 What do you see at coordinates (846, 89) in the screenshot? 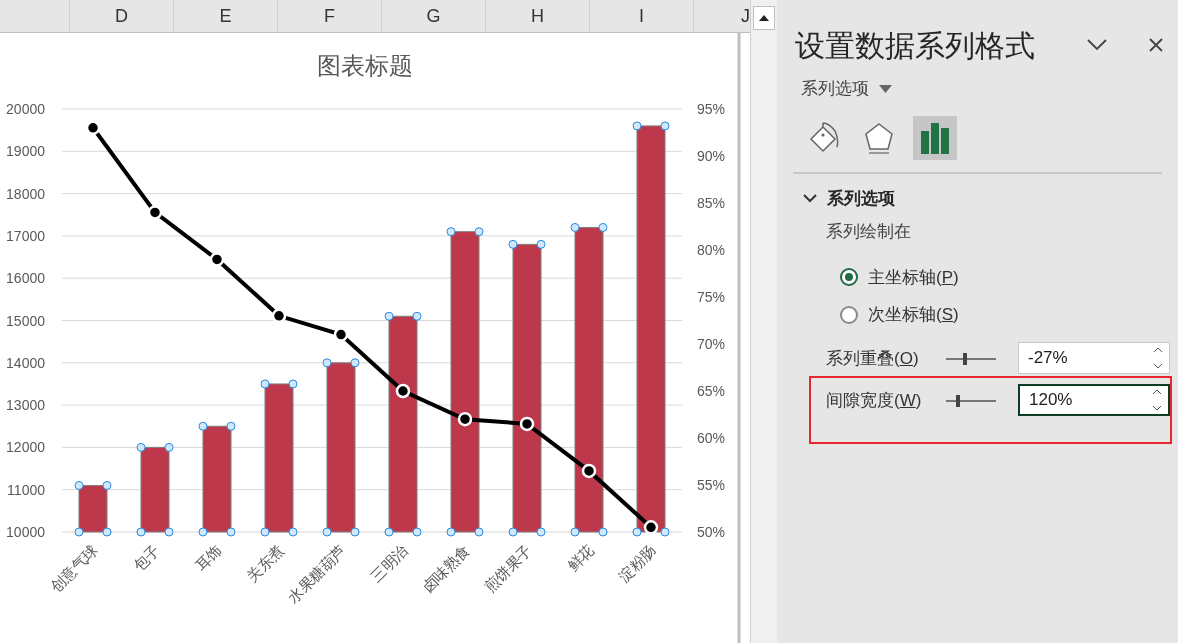
I see `series-options-dropdown: 系列选项` at bounding box center [846, 89].